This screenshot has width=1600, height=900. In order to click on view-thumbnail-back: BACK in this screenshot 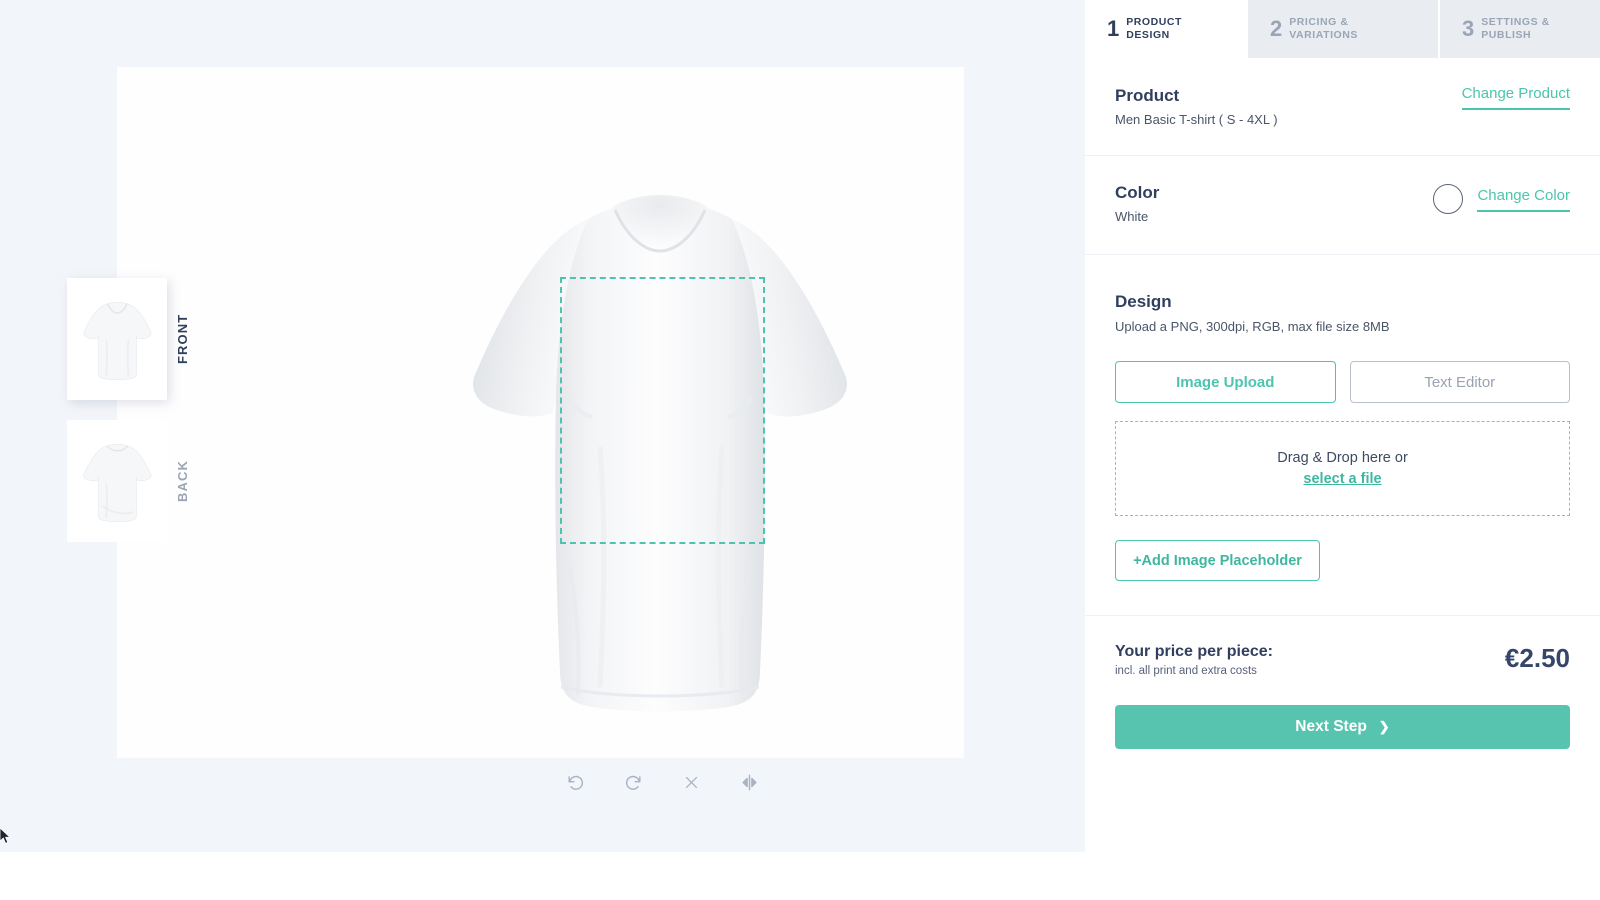, I will do `click(132, 481)`.